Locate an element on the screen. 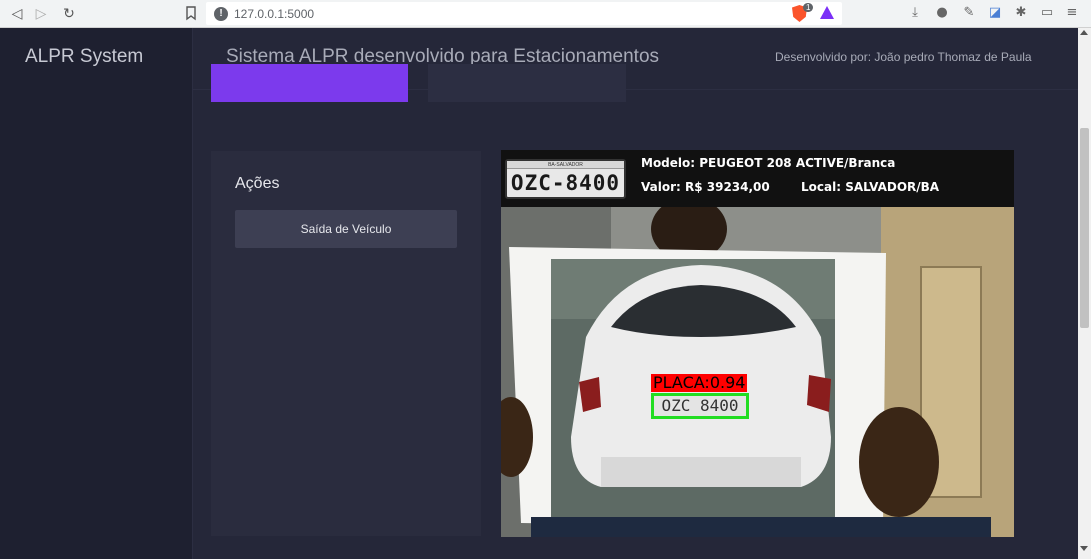 The width and height of the screenshot is (1091, 559). scrollbar-thumb is located at coordinates (1084, 228).